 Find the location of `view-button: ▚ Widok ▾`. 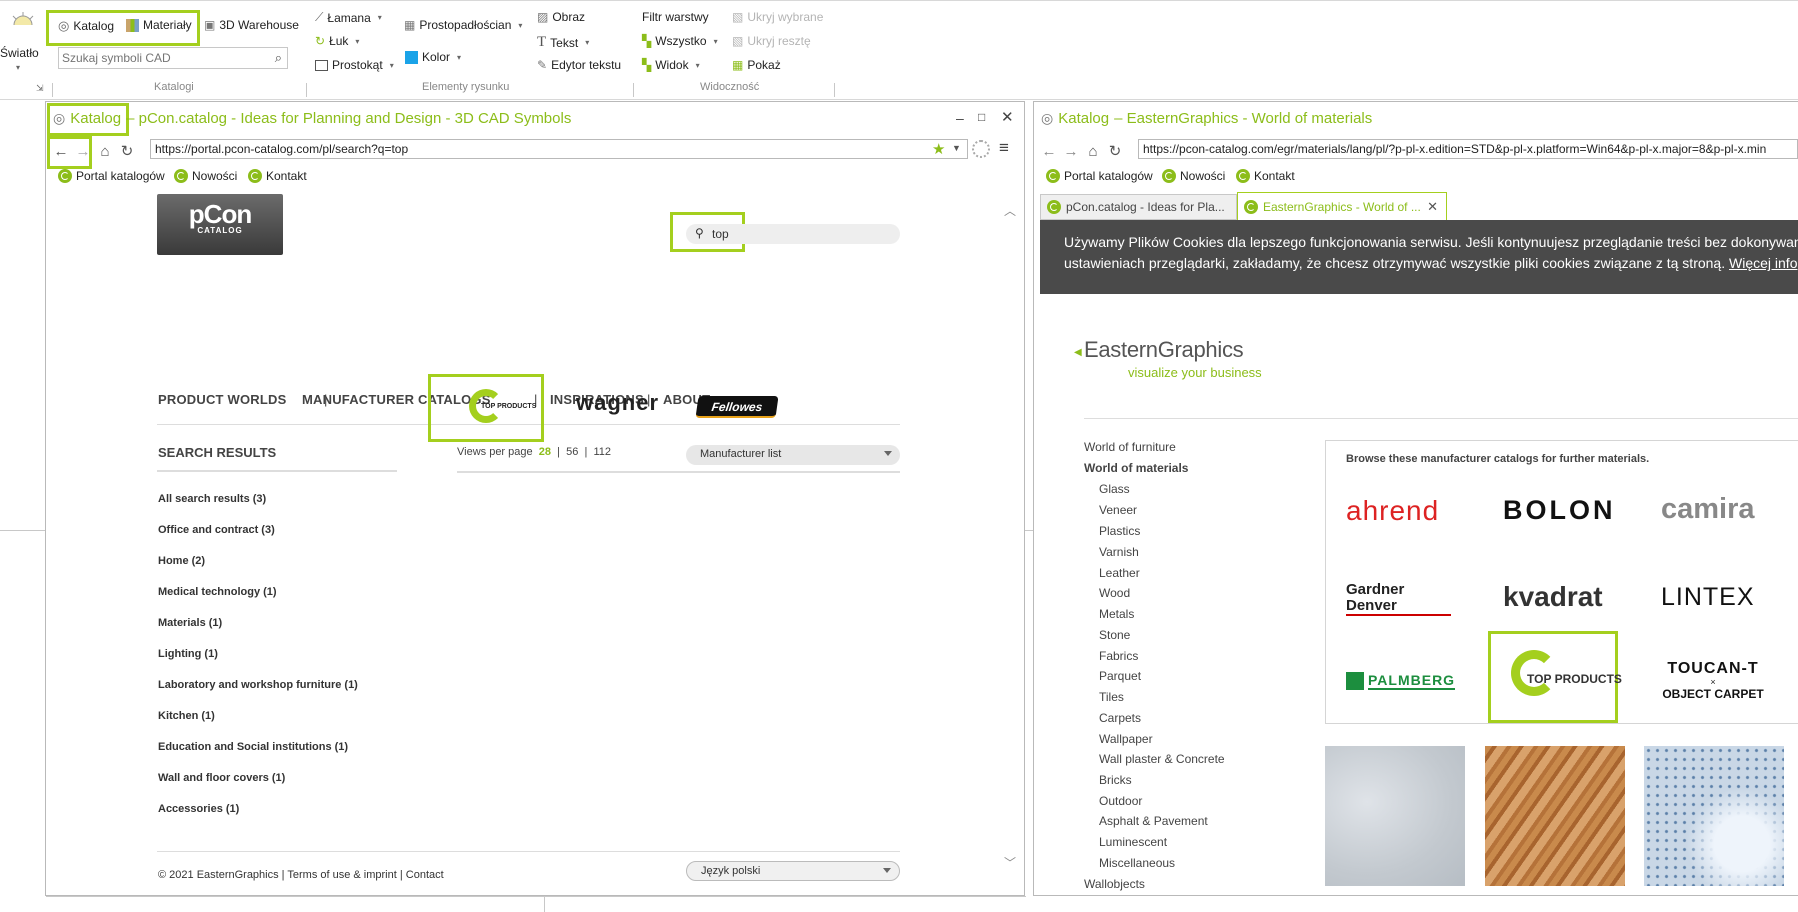

view-button: ▚ Widok ▾ is located at coordinates (671, 65).